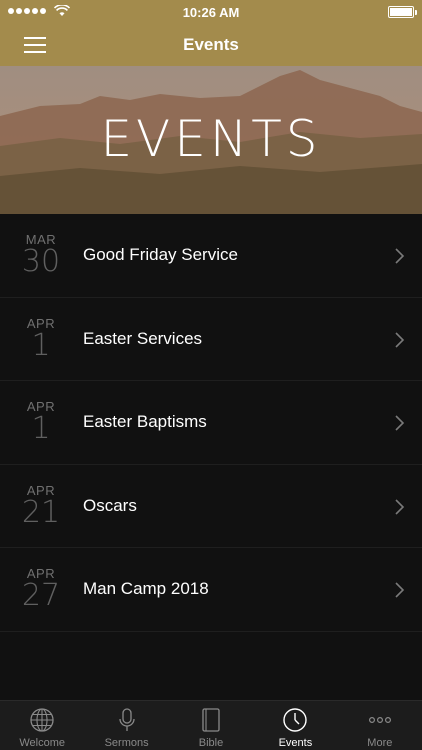  What do you see at coordinates (126, 719) in the screenshot?
I see `microphone-icon` at bounding box center [126, 719].